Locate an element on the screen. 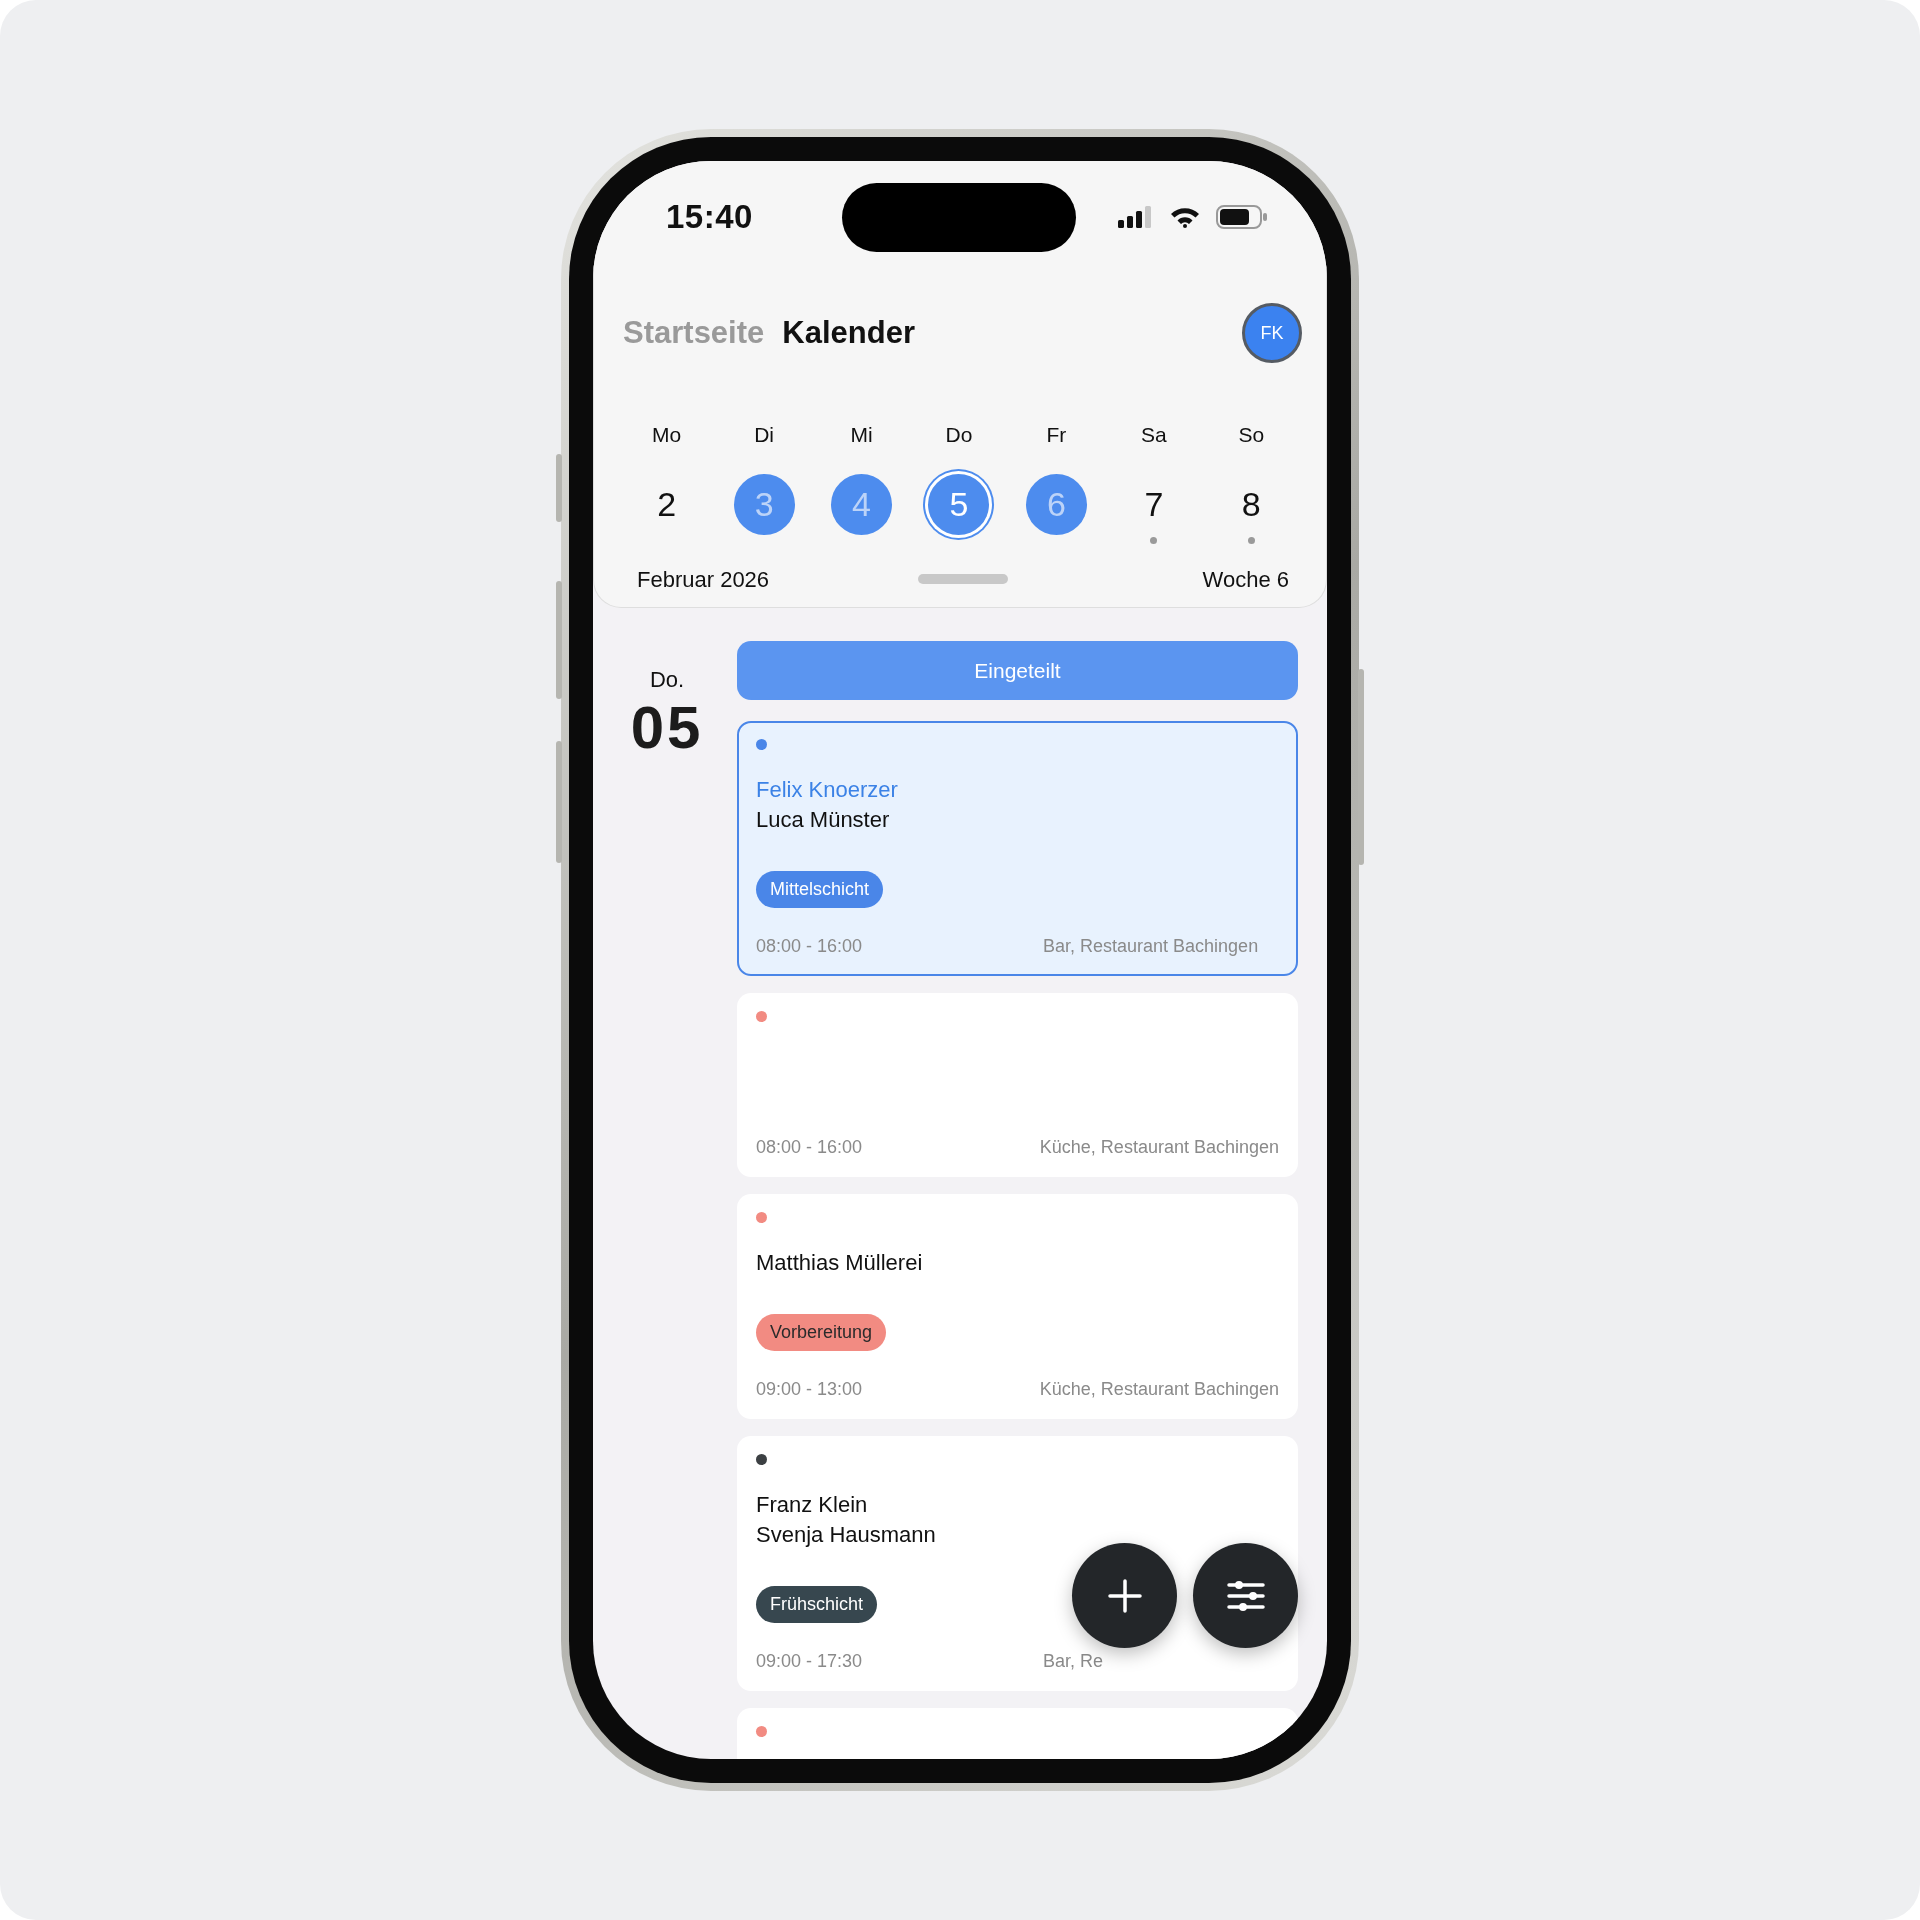  day-button: 4 is located at coordinates (862, 504).